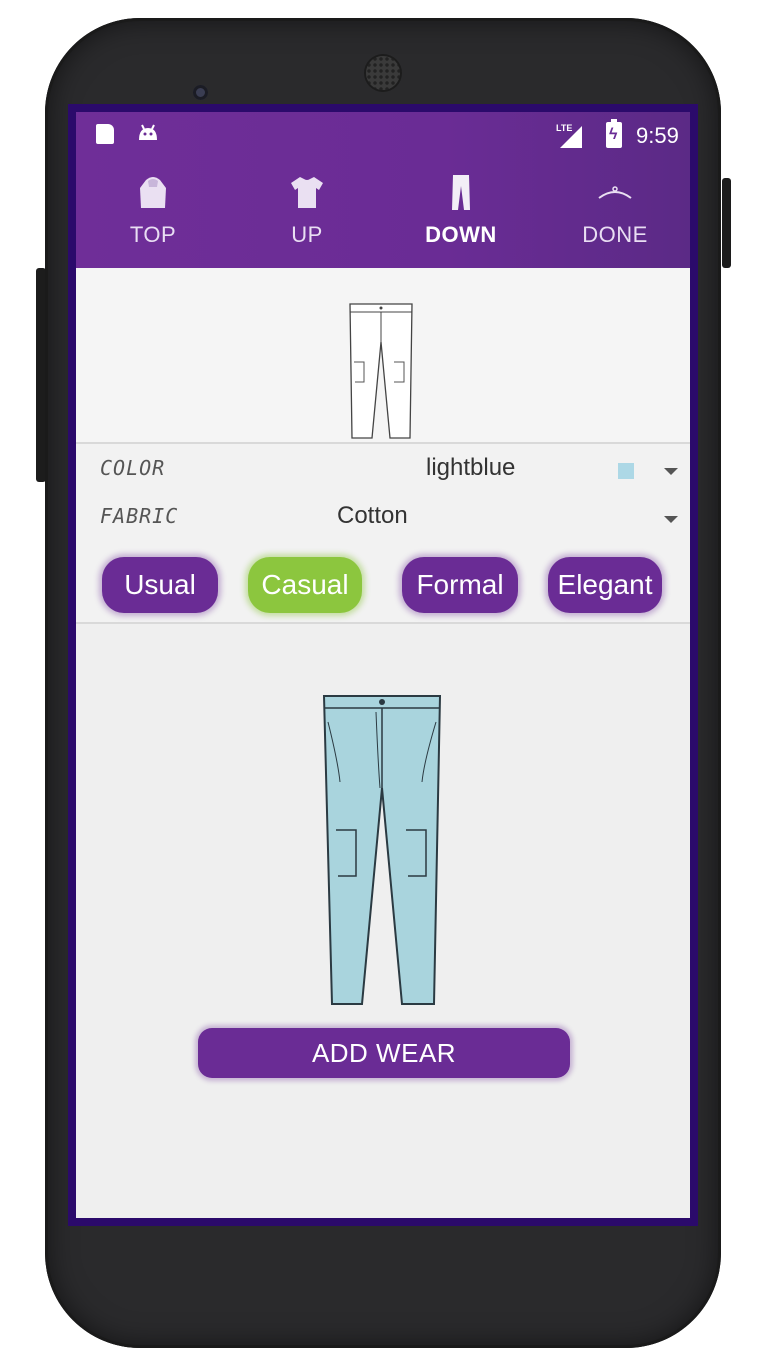  Describe the element at coordinates (571, 137) in the screenshot. I see `signal-strength-icon` at that location.